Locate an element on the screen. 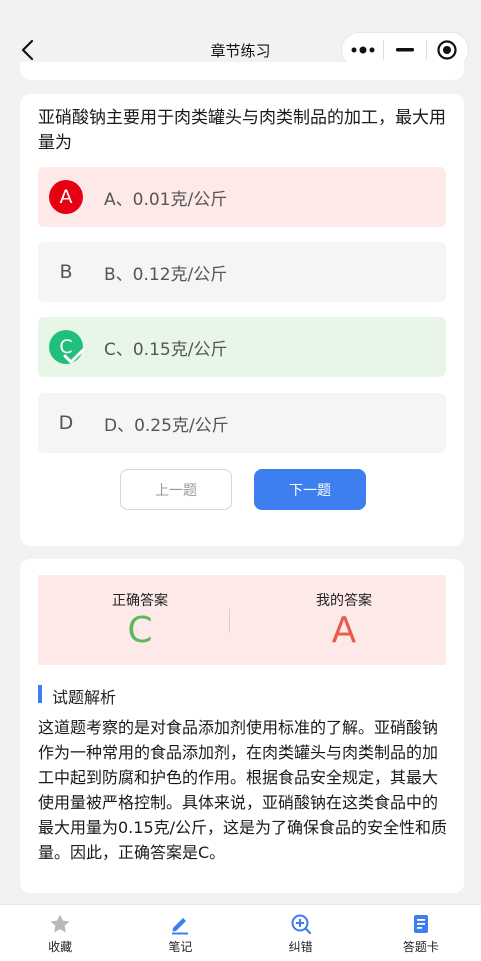 The image size is (481, 961). tab-favorite: 收藏 is located at coordinates (60, 933).